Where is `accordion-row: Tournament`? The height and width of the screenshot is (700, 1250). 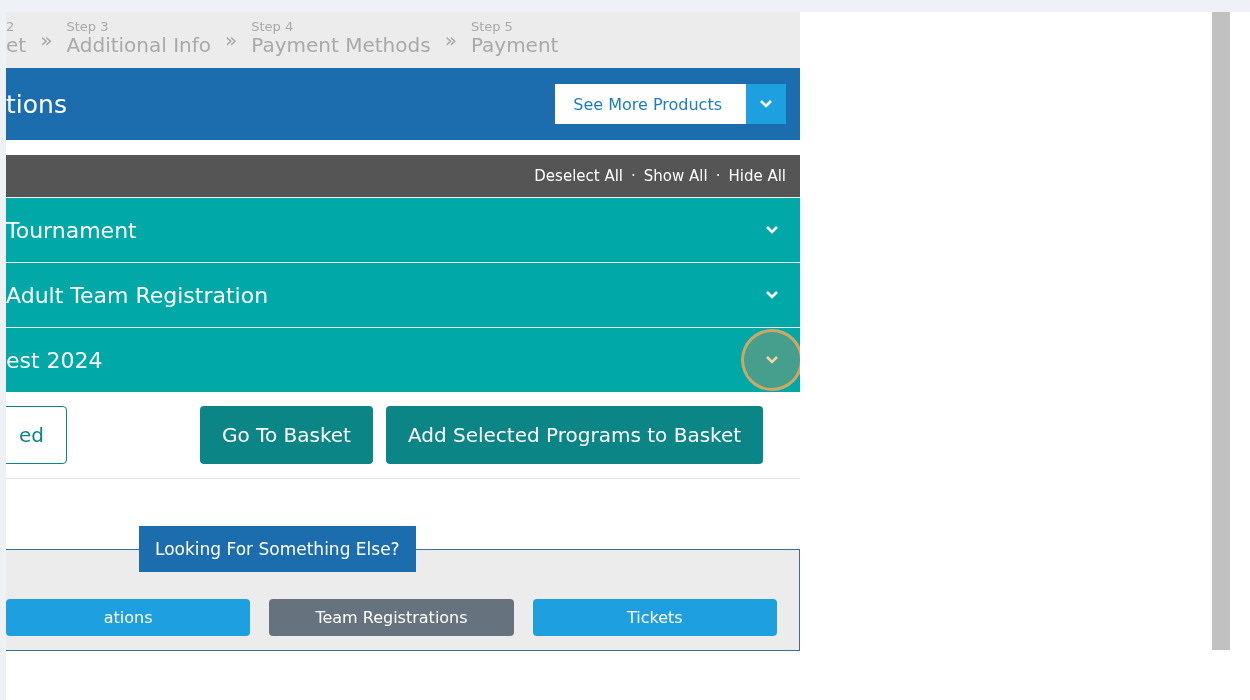 accordion-row: Tournament is located at coordinates (403, 229).